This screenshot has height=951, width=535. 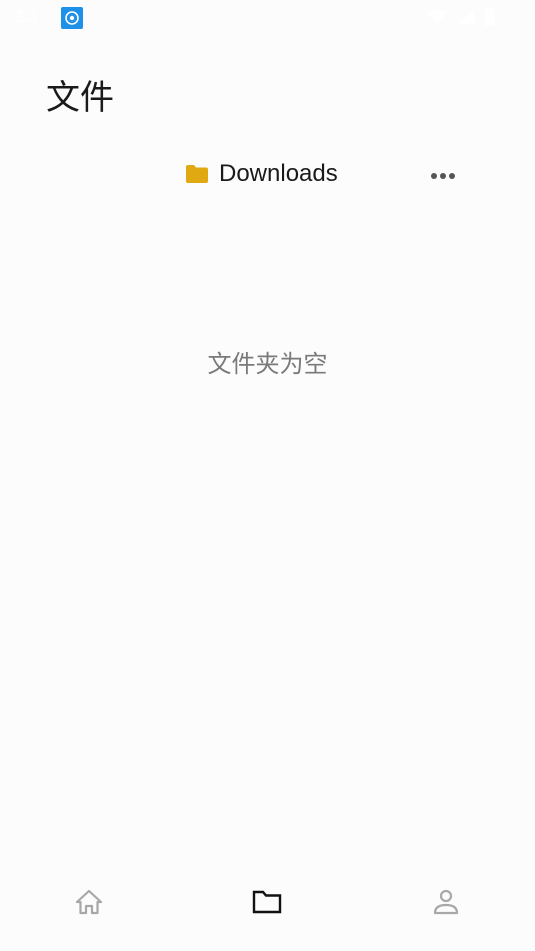 What do you see at coordinates (466, 19) in the screenshot?
I see `cell-signal-icon` at bounding box center [466, 19].